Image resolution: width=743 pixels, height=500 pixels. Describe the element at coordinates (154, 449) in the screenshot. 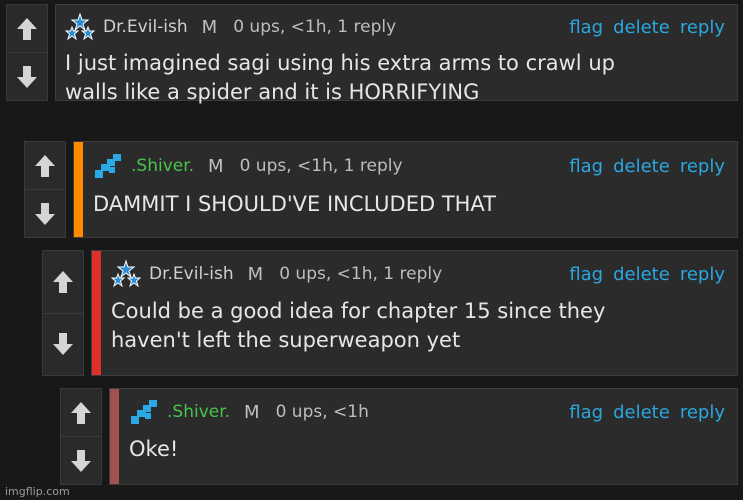

I see `comment-text-line: Oke!` at that location.